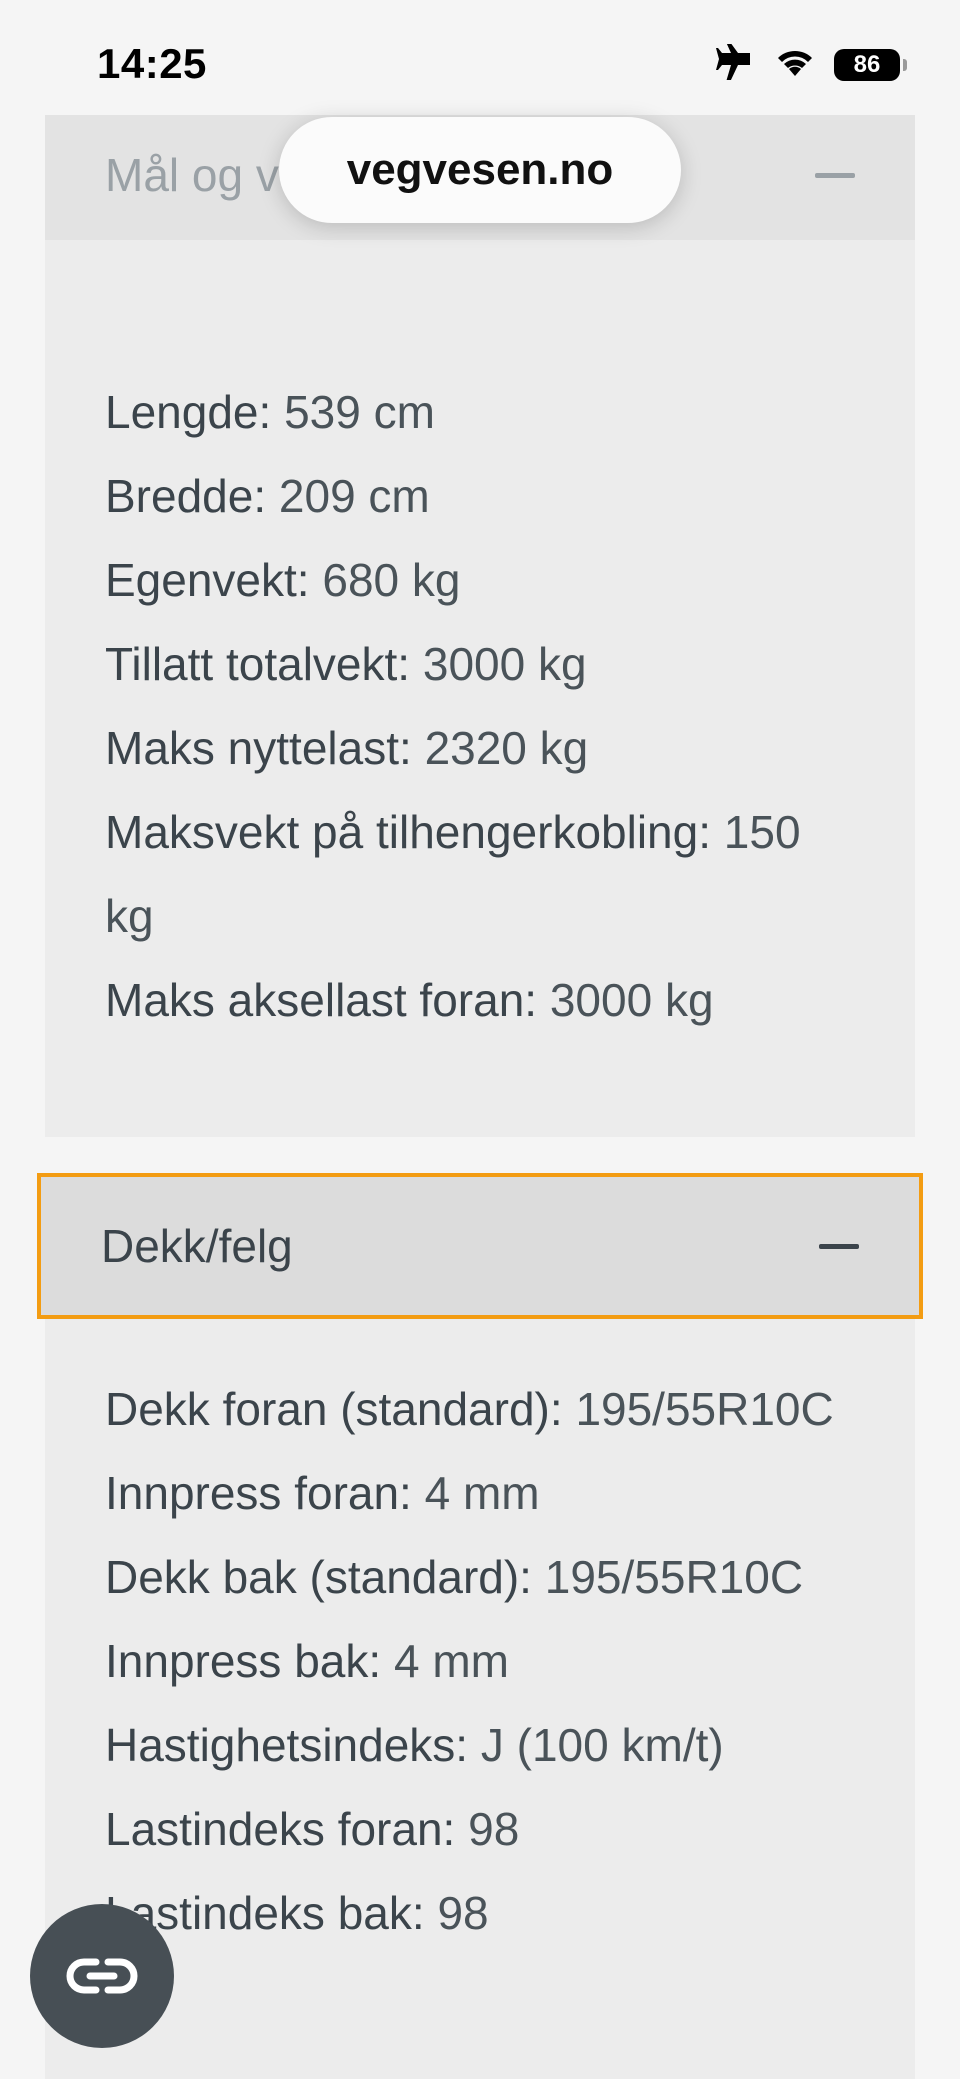  Describe the element at coordinates (280, 1829) in the screenshot. I see `spec-label: Lastindeks foran:` at that location.